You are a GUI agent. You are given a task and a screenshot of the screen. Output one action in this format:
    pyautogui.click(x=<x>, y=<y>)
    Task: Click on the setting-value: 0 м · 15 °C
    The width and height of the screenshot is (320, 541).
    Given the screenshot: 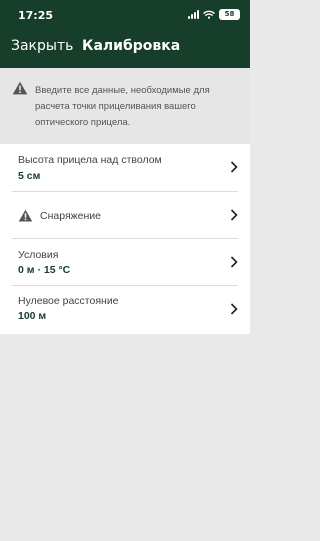 What is the action you would take?
    pyautogui.click(x=44, y=270)
    